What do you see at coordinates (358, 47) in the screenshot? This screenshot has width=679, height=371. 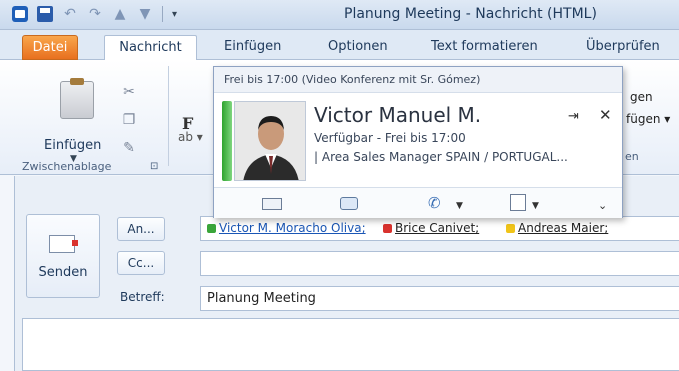 I see `tab-options: Optionen` at bounding box center [358, 47].